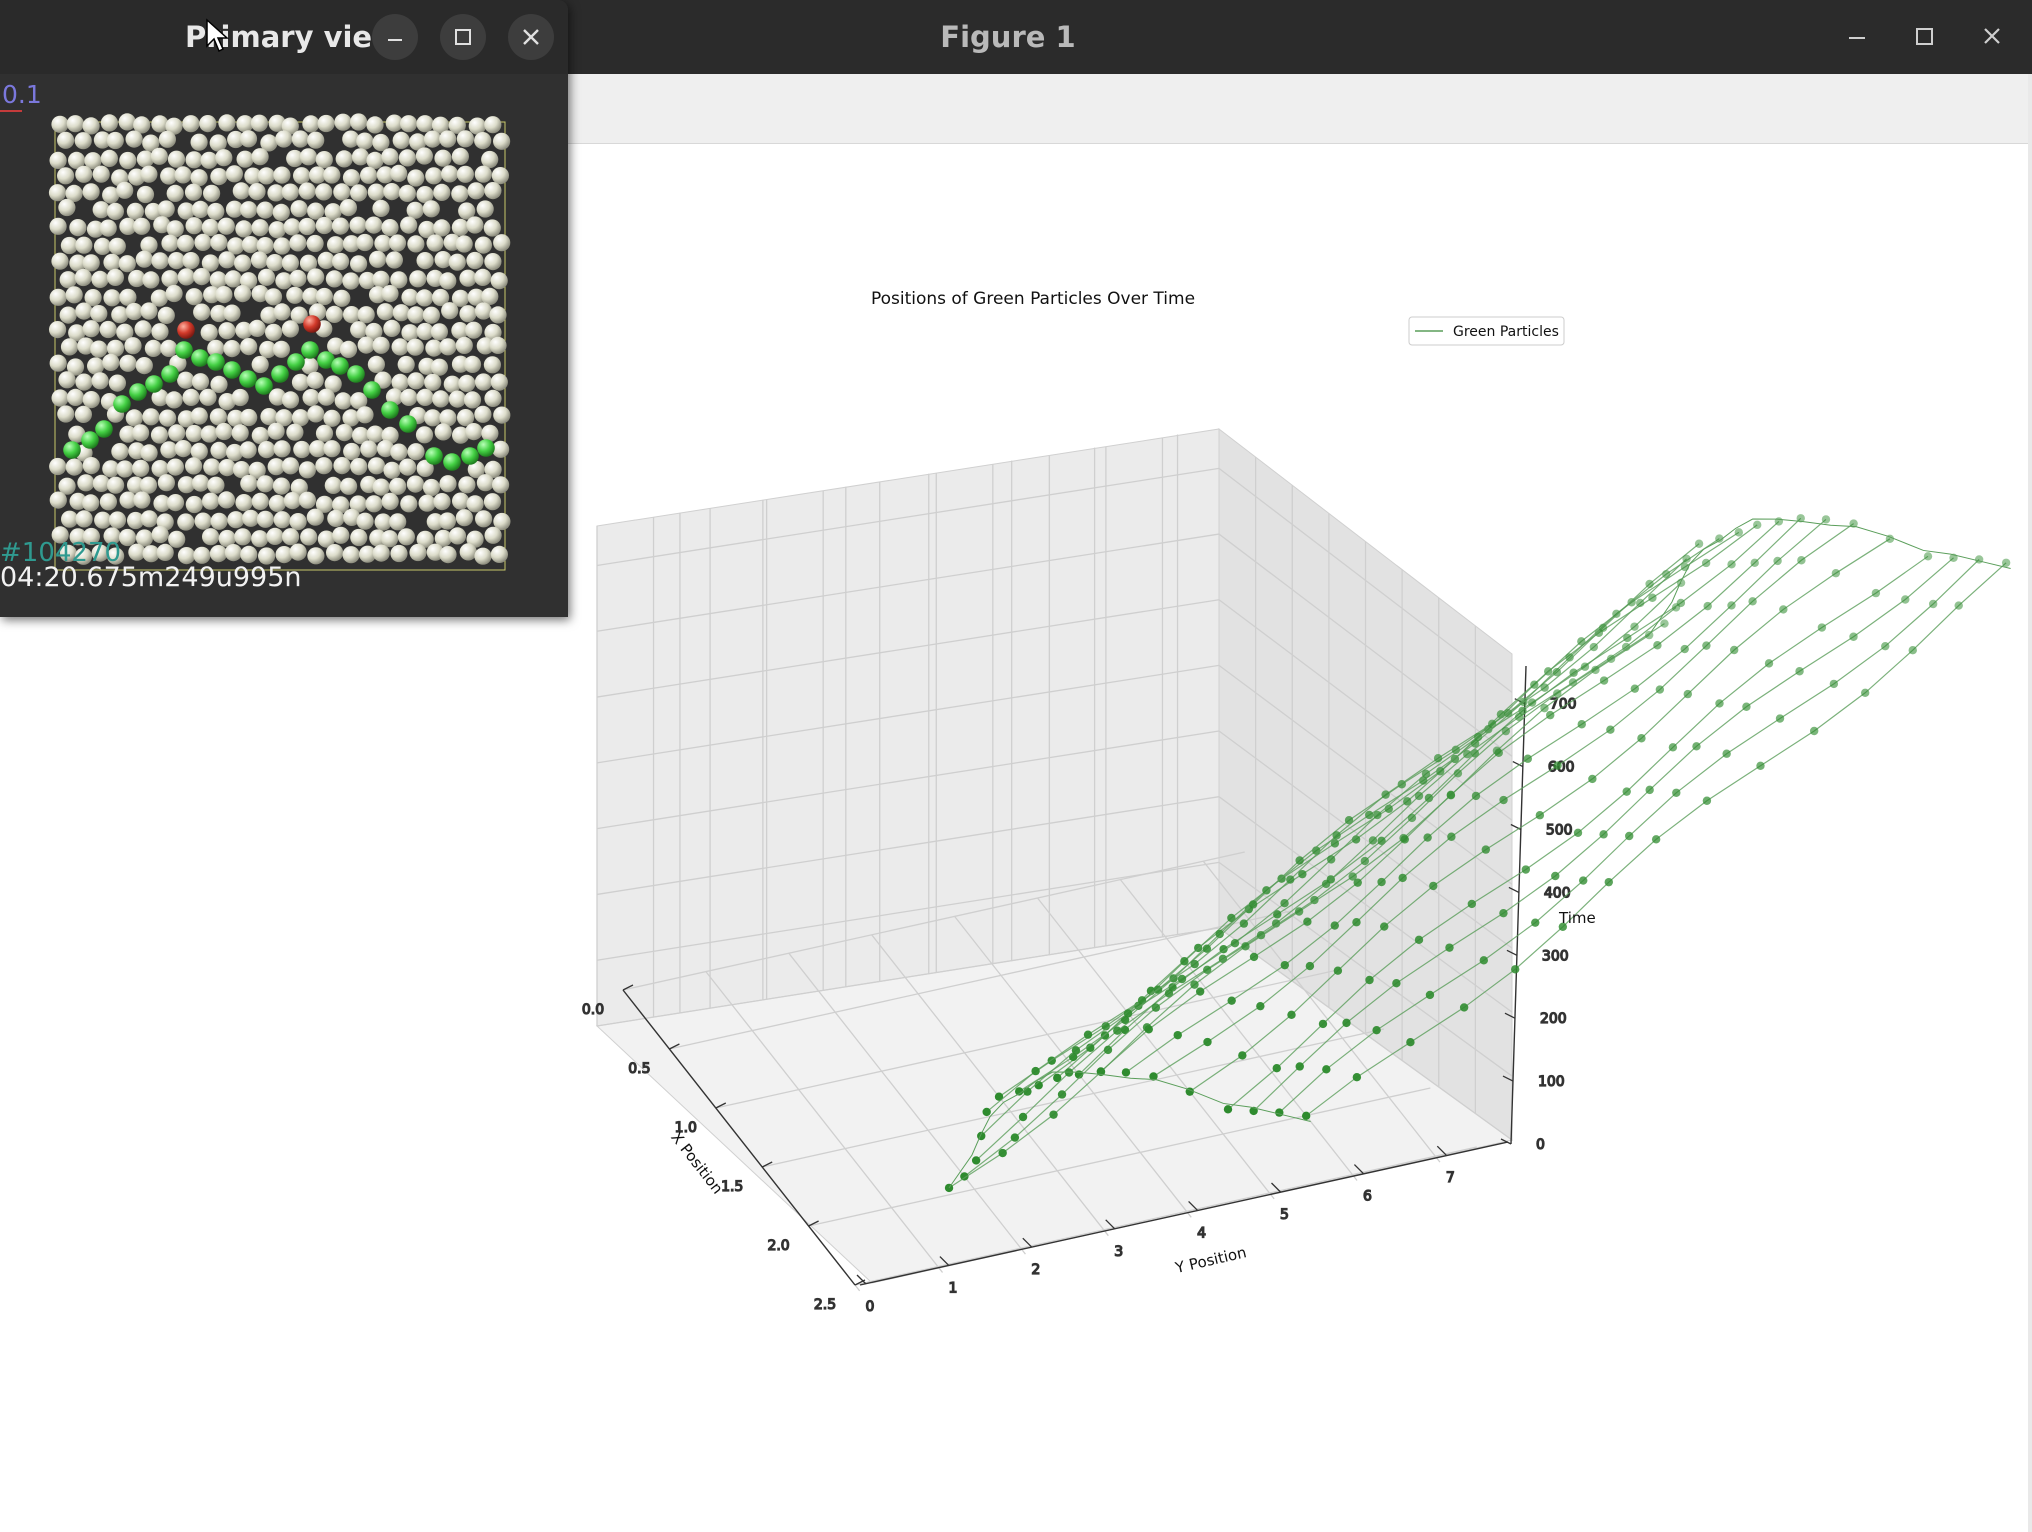 The image size is (2032, 1532). Describe the element at coordinates (312, 324) in the screenshot. I see `red-particle` at that location.